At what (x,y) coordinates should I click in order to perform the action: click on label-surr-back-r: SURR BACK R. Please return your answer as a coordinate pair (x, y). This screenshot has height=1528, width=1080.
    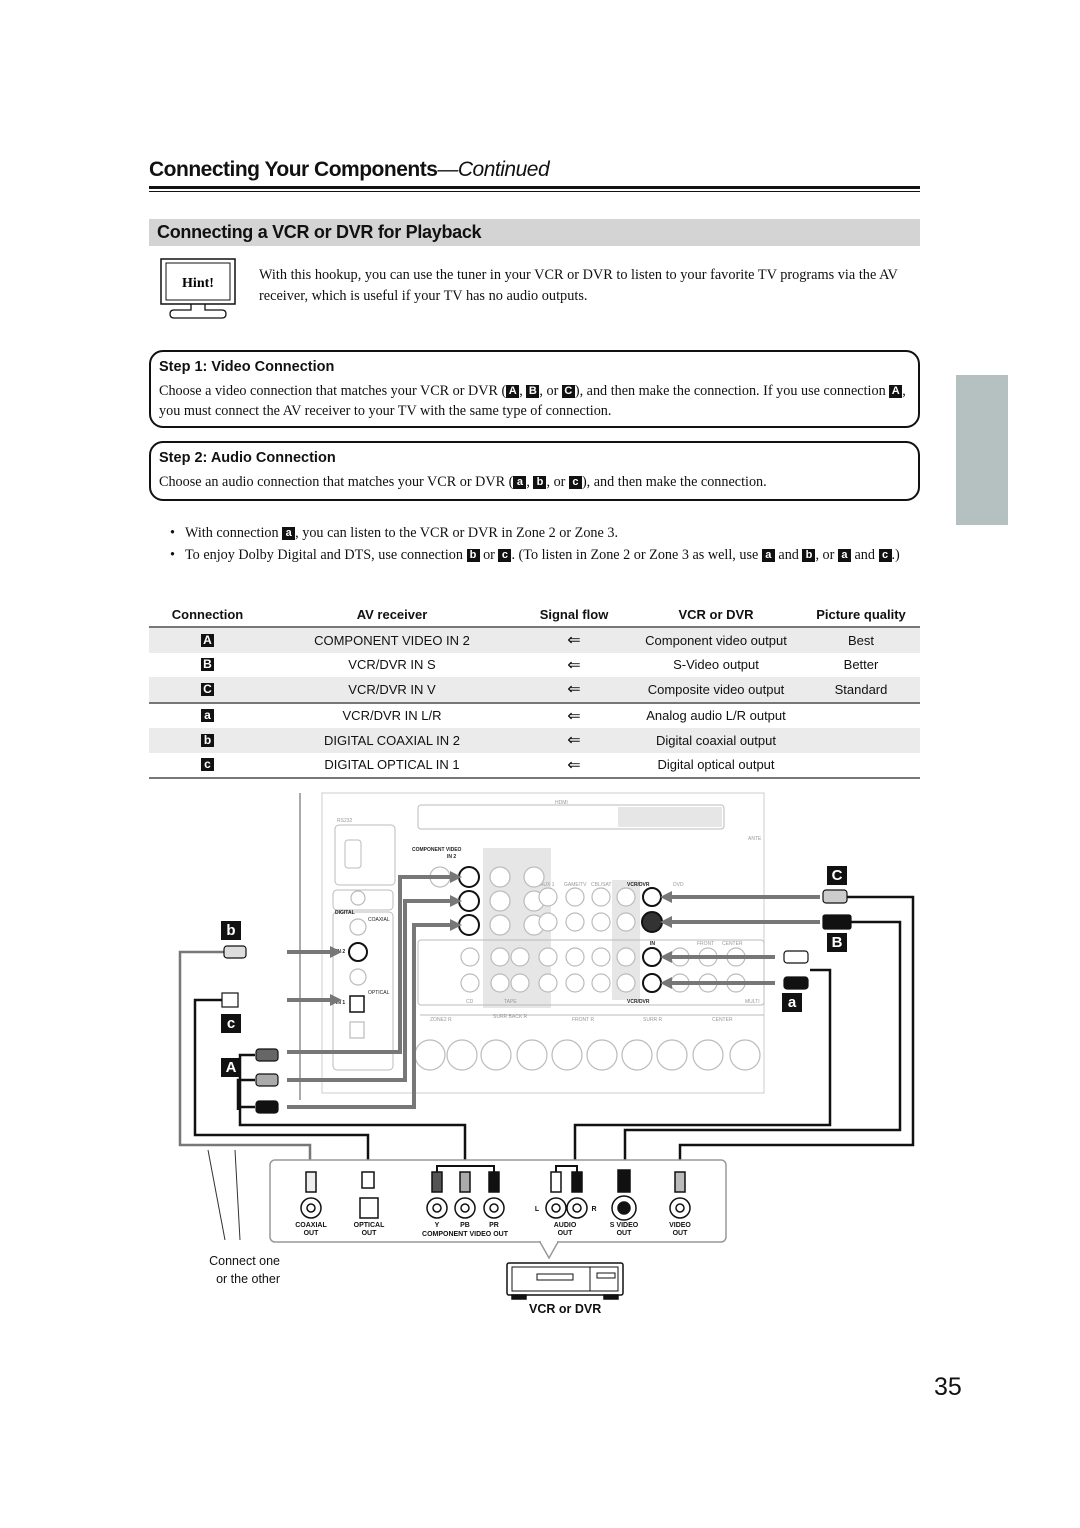
    Looking at the image, I should click on (510, 1017).